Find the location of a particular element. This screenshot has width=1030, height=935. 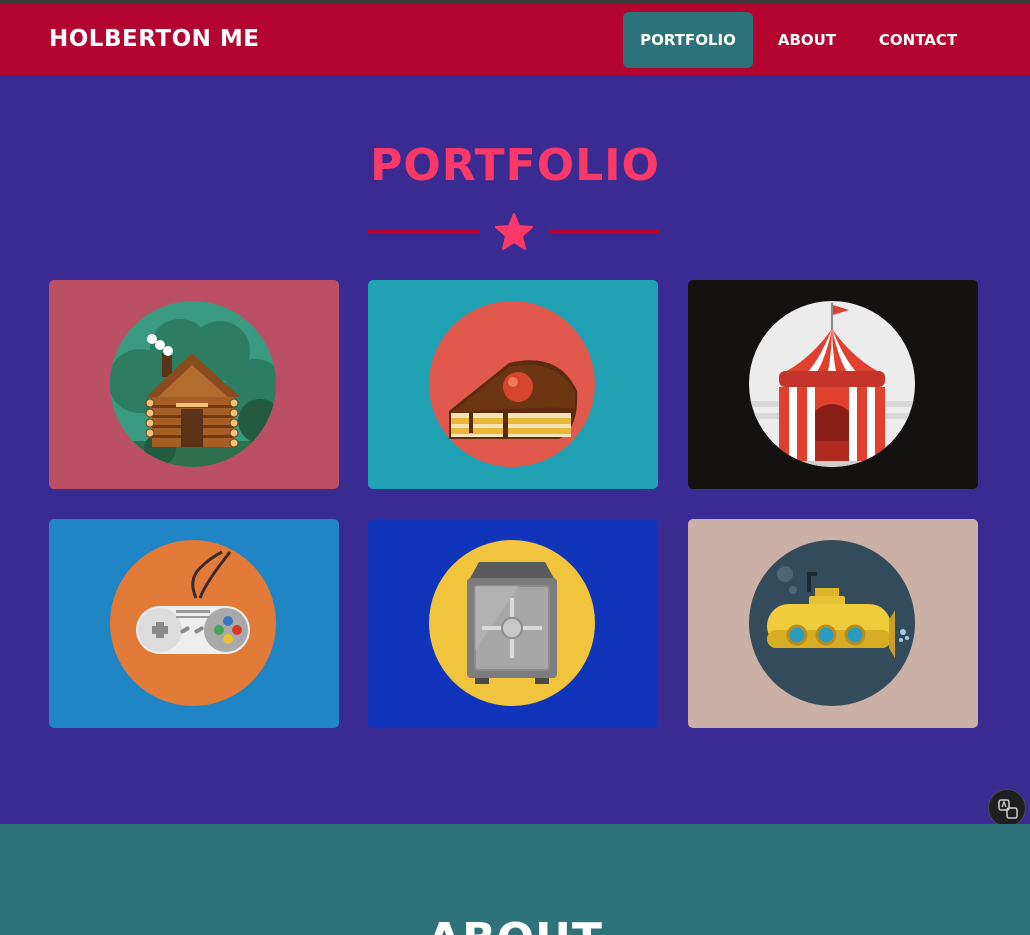

star-icon is located at coordinates (514, 231).